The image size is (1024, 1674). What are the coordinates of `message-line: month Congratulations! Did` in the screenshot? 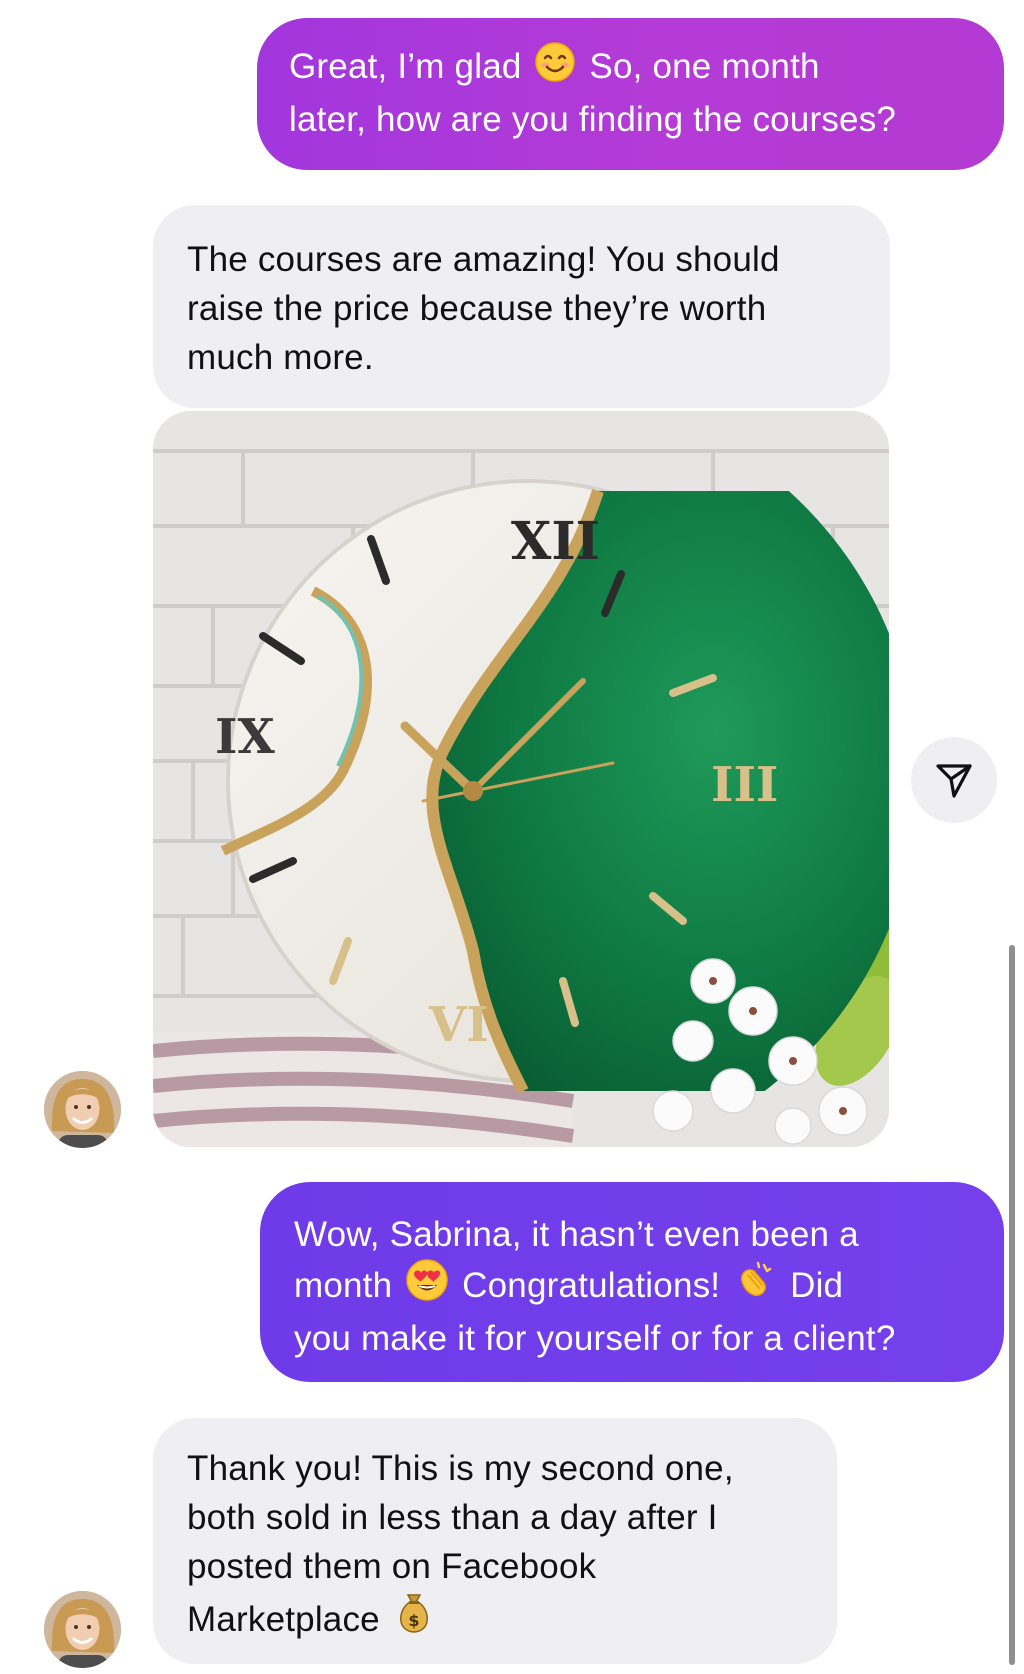 It's located at (632, 1286).